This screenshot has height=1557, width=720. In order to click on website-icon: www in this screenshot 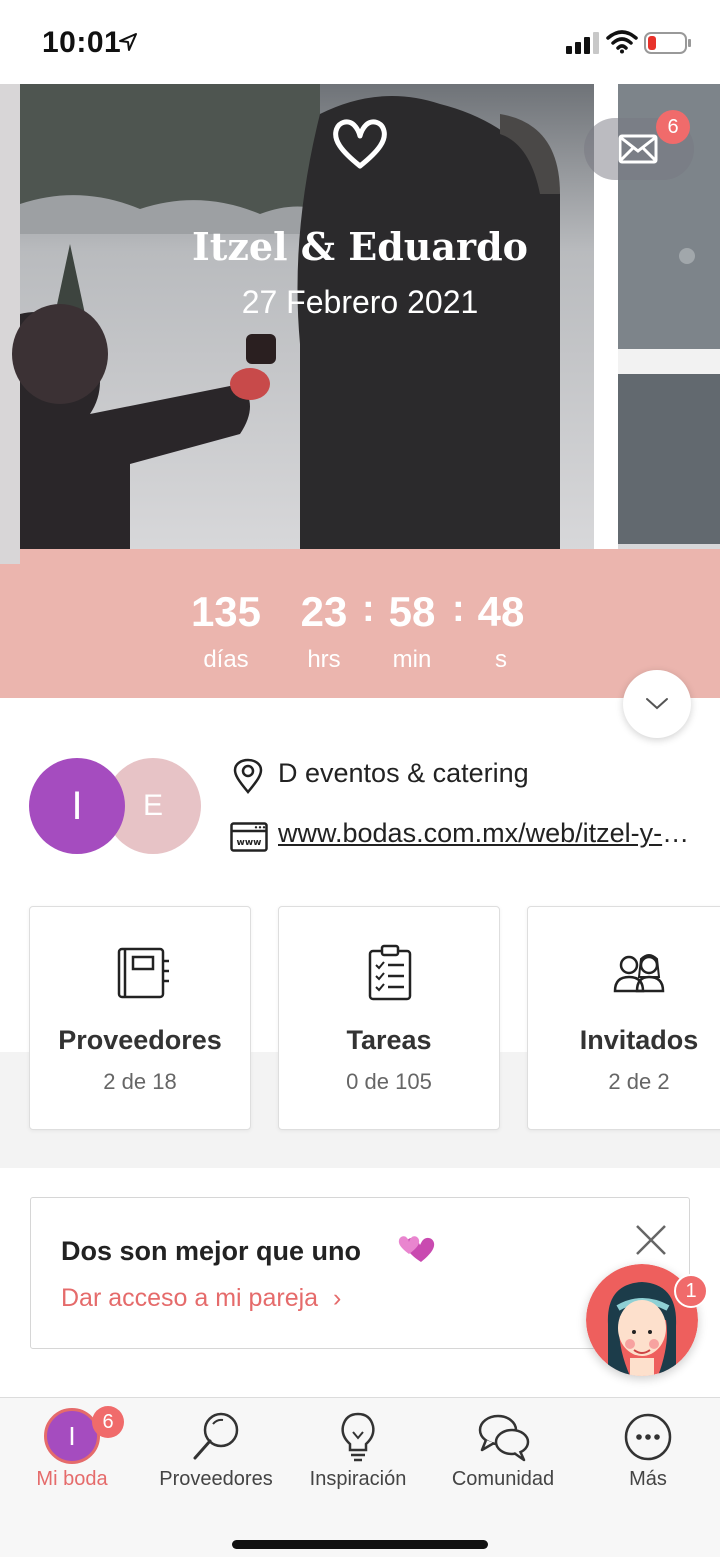, I will do `click(249, 837)`.